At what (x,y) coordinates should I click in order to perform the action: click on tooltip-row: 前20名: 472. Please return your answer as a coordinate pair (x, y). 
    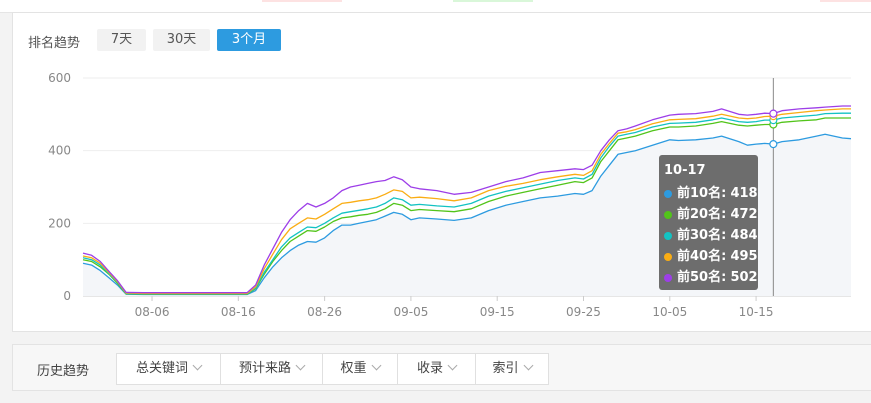
    Looking at the image, I should click on (711, 214).